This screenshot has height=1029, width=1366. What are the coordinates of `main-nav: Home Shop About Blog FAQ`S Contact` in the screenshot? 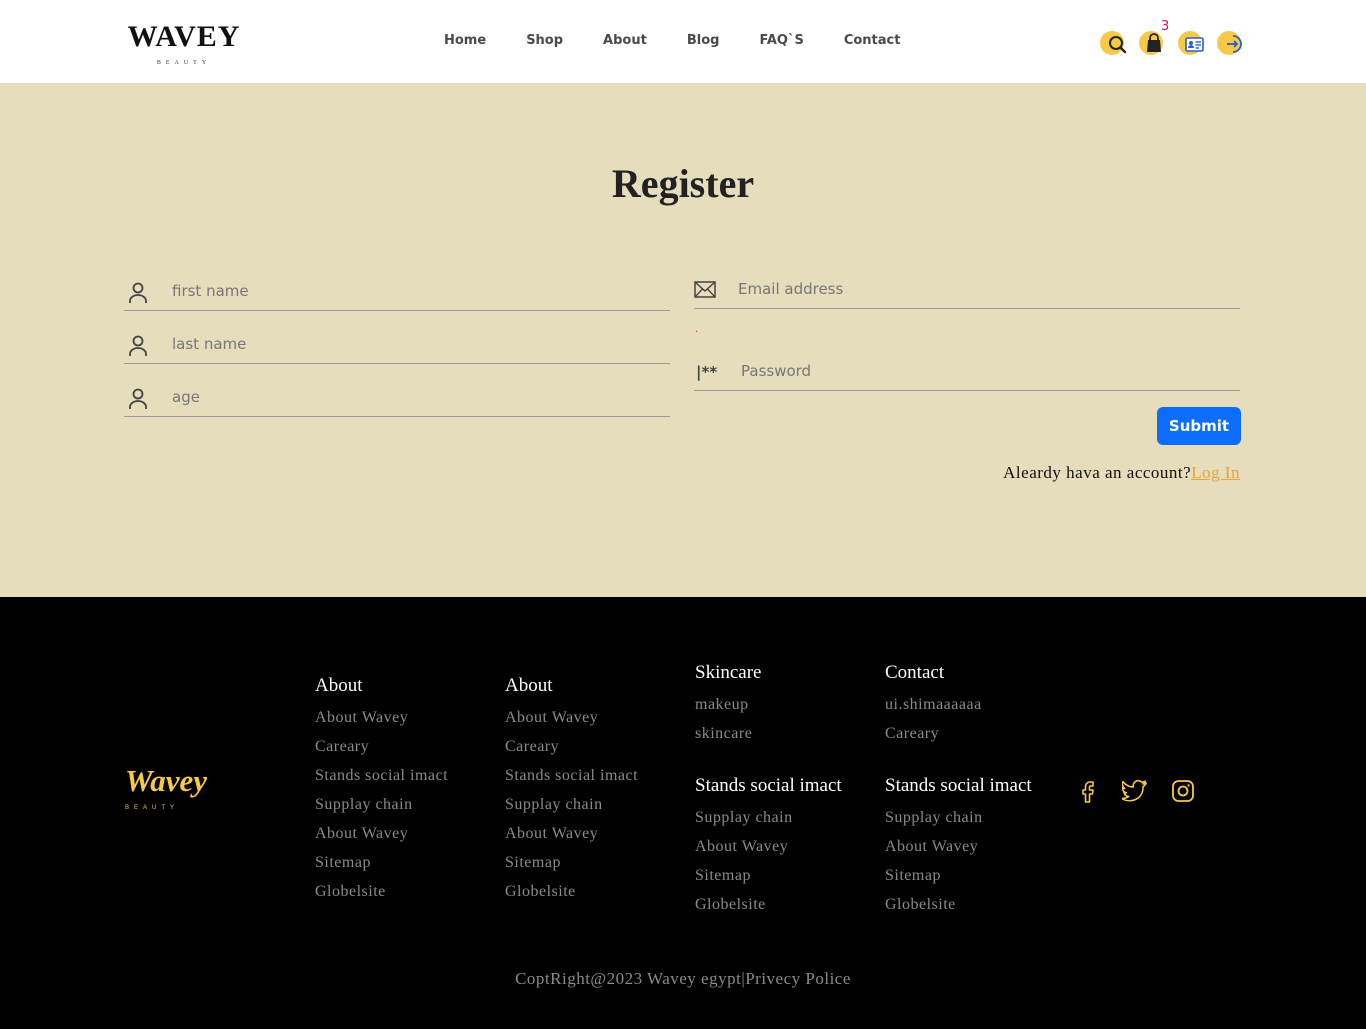 It's located at (692, 41).